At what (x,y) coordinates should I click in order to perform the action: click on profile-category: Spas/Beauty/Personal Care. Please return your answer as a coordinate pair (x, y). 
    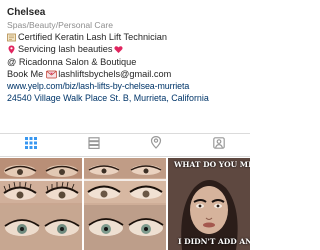
    Looking at the image, I should click on (60, 25).